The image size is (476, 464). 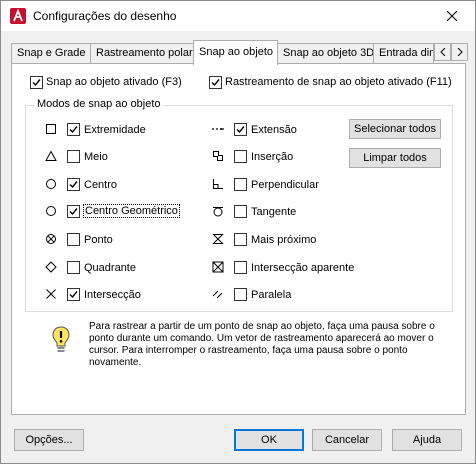 What do you see at coordinates (51, 267) in the screenshot?
I see `diamond-quadrant-icon` at bounding box center [51, 267].